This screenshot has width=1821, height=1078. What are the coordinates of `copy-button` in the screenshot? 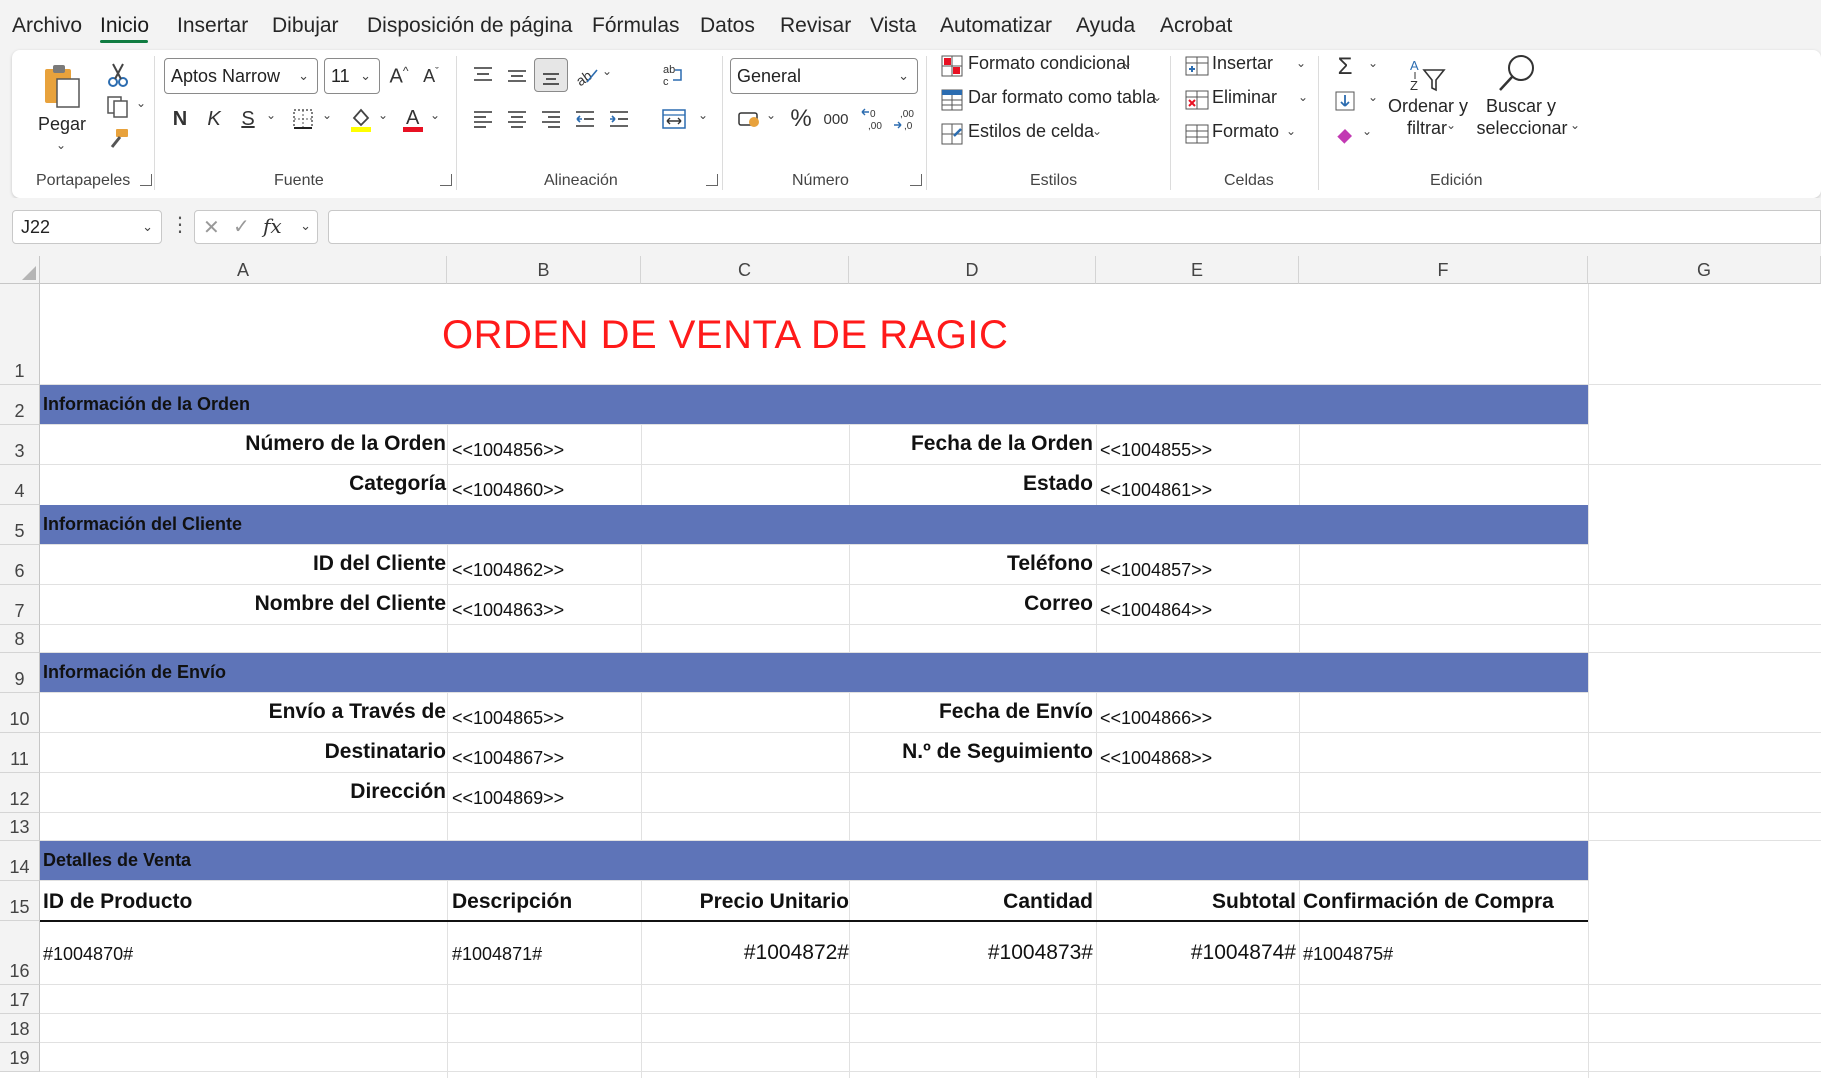 It's located at (118, 107).